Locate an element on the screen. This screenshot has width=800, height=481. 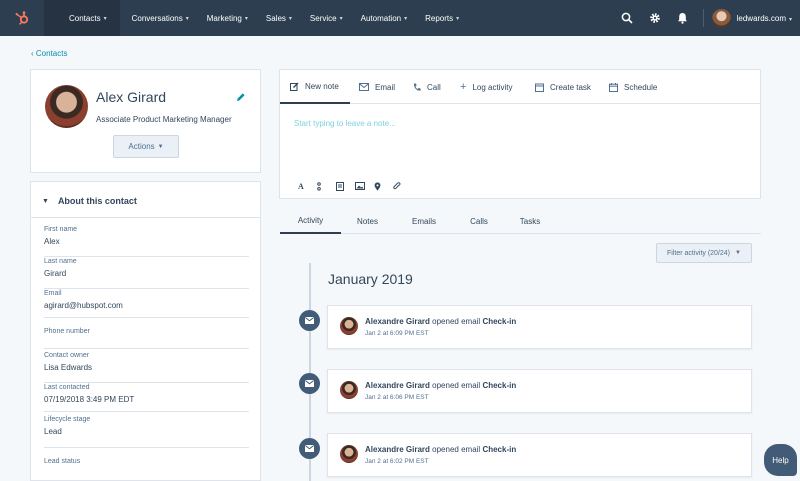
event-summary: Alexandre Girard opened email Check-in is located at coordinates (440, 321).